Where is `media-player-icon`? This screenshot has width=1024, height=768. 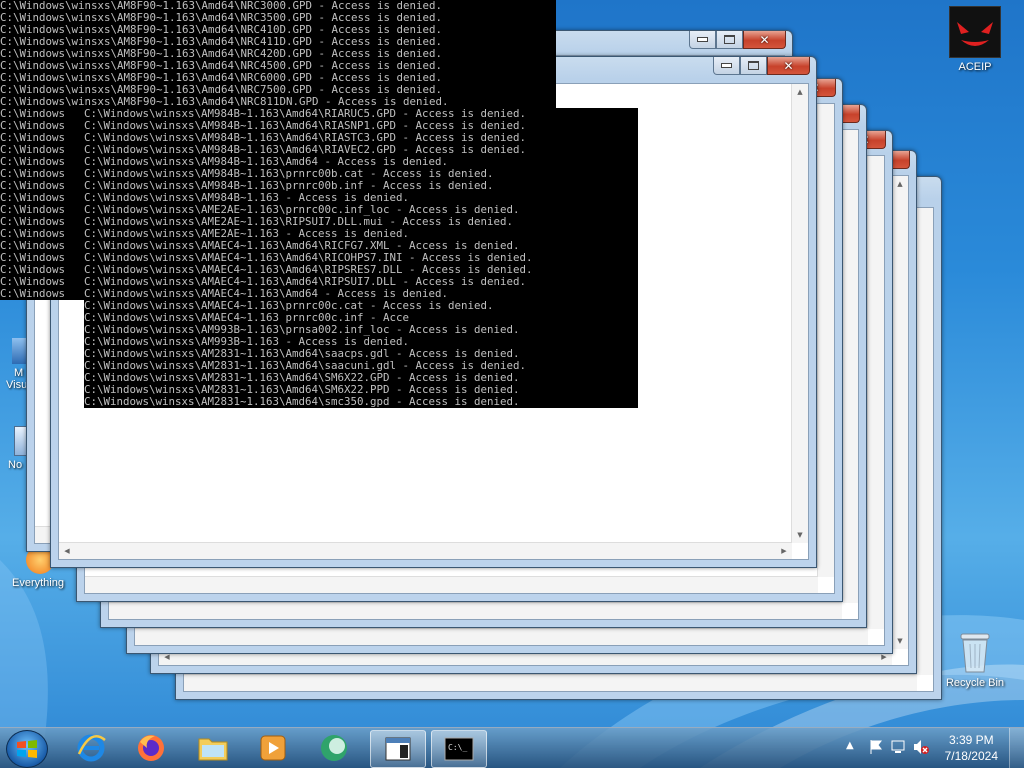
media-player-icon is located at coordinates (273, 748).